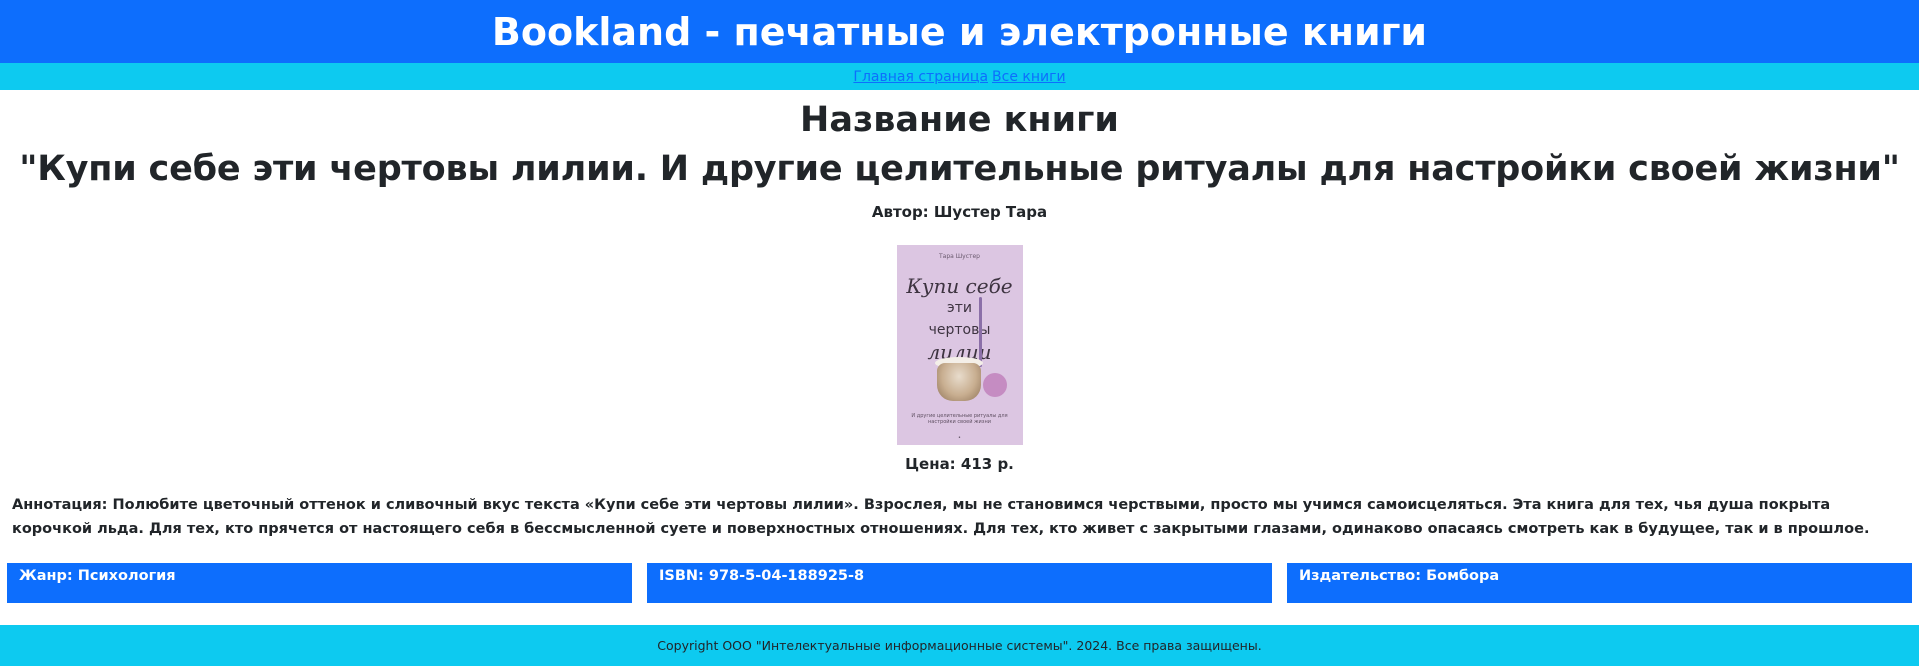  What do you see at coordinates (958, 382) in the screenshot?
I see `cup-icon` at bounding box center [958, 382].